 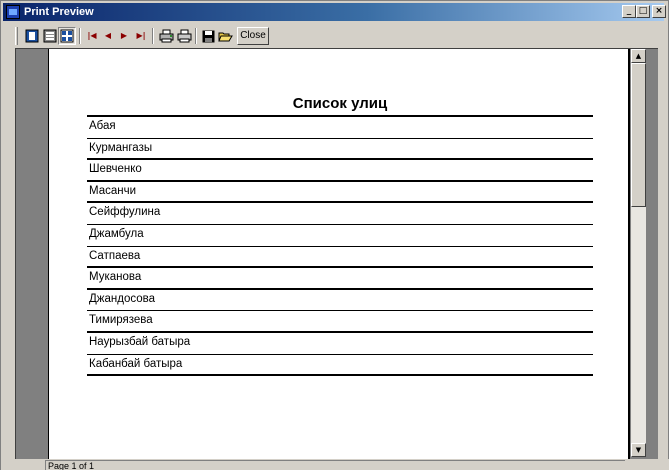 I want to click on list-item: Джандосова, so click(x=340, y=301).